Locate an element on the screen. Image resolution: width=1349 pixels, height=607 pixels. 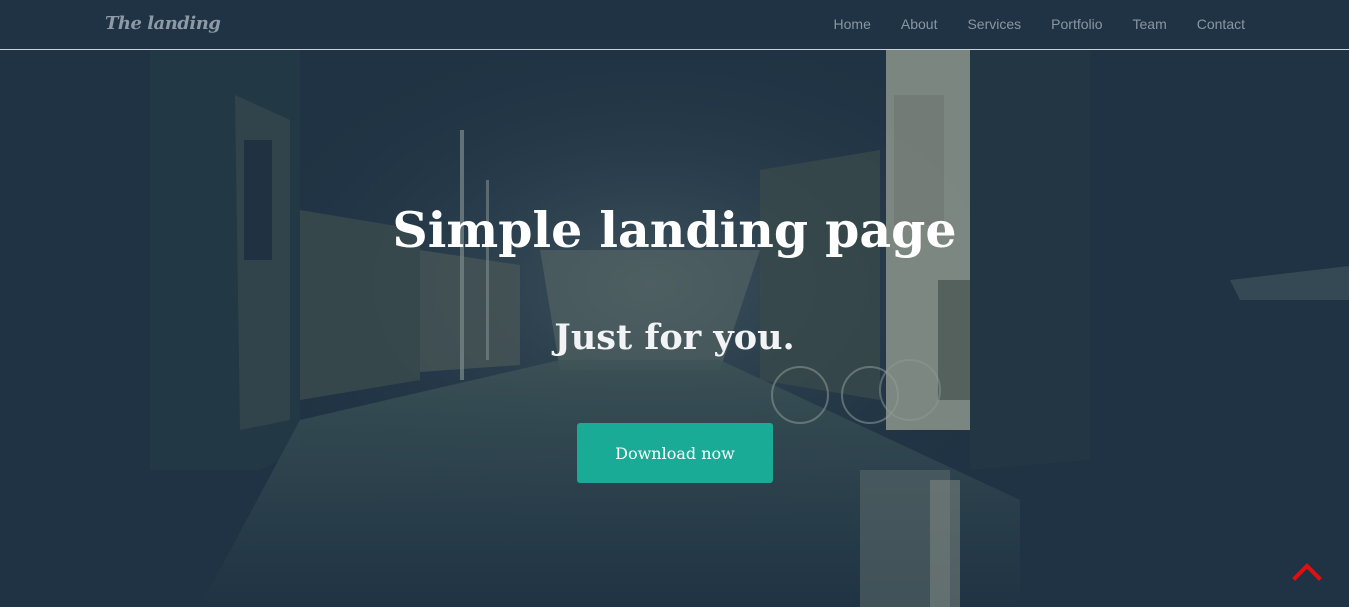
nav-link-contact: Contact is located at coordinates (1221, 24).